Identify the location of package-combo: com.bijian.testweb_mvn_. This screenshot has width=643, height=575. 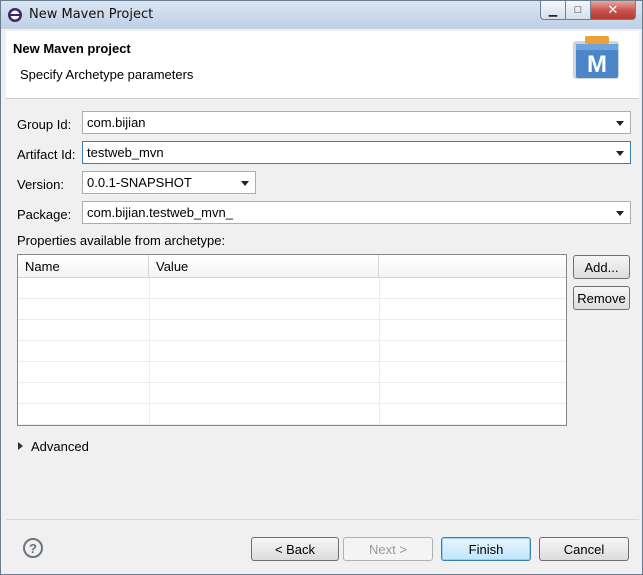
(356, 212).